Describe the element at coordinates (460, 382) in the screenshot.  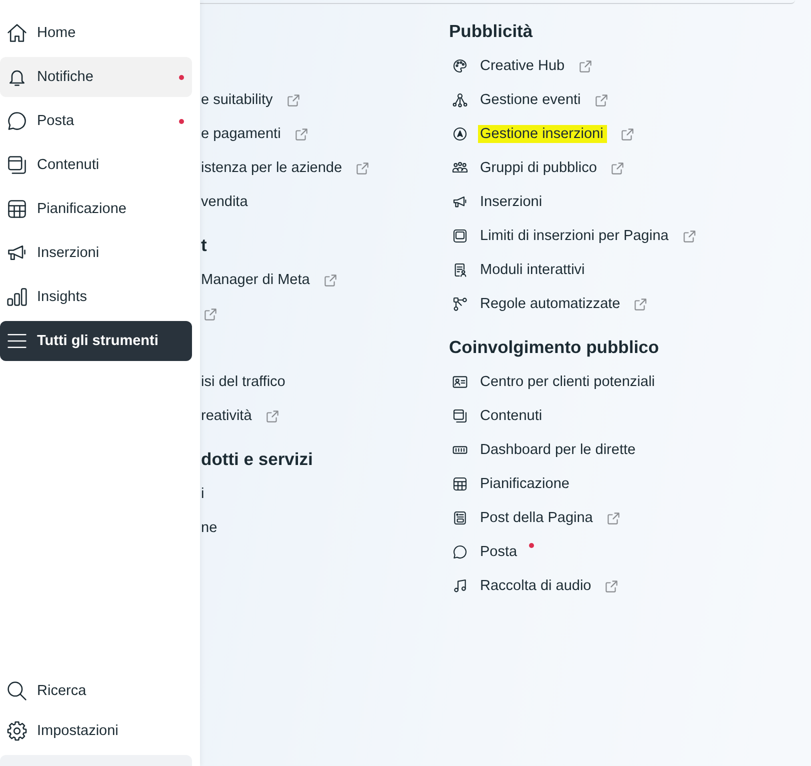
I see `id-card-icon` at that location.